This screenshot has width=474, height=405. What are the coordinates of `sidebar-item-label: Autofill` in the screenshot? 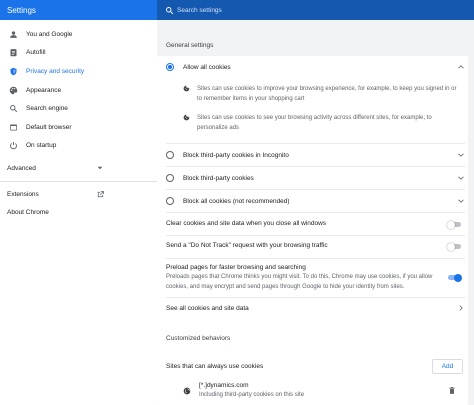 It's located at (36, 52).